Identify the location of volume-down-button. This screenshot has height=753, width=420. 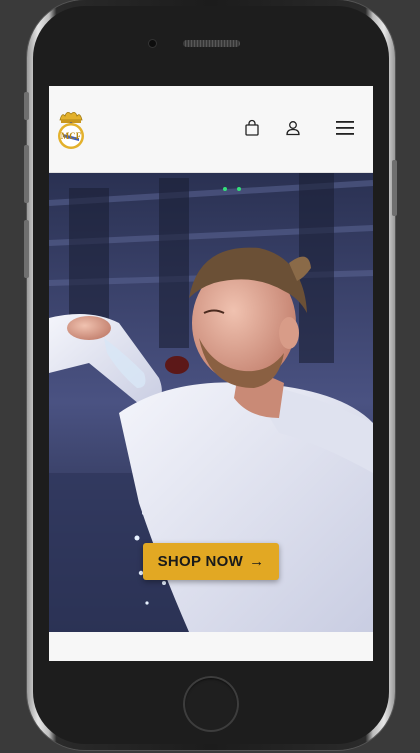
(26, 249).